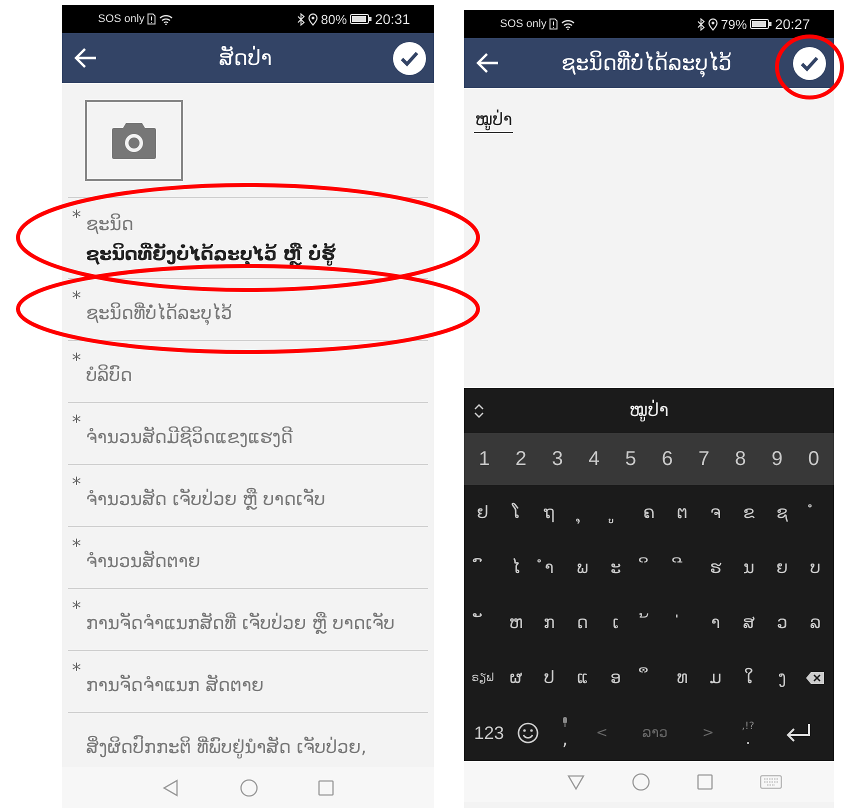  What do you see at coordinates (516, 678) in the screenshot?
I see `letter-key: ຜ` at bounding box center [516, 678].